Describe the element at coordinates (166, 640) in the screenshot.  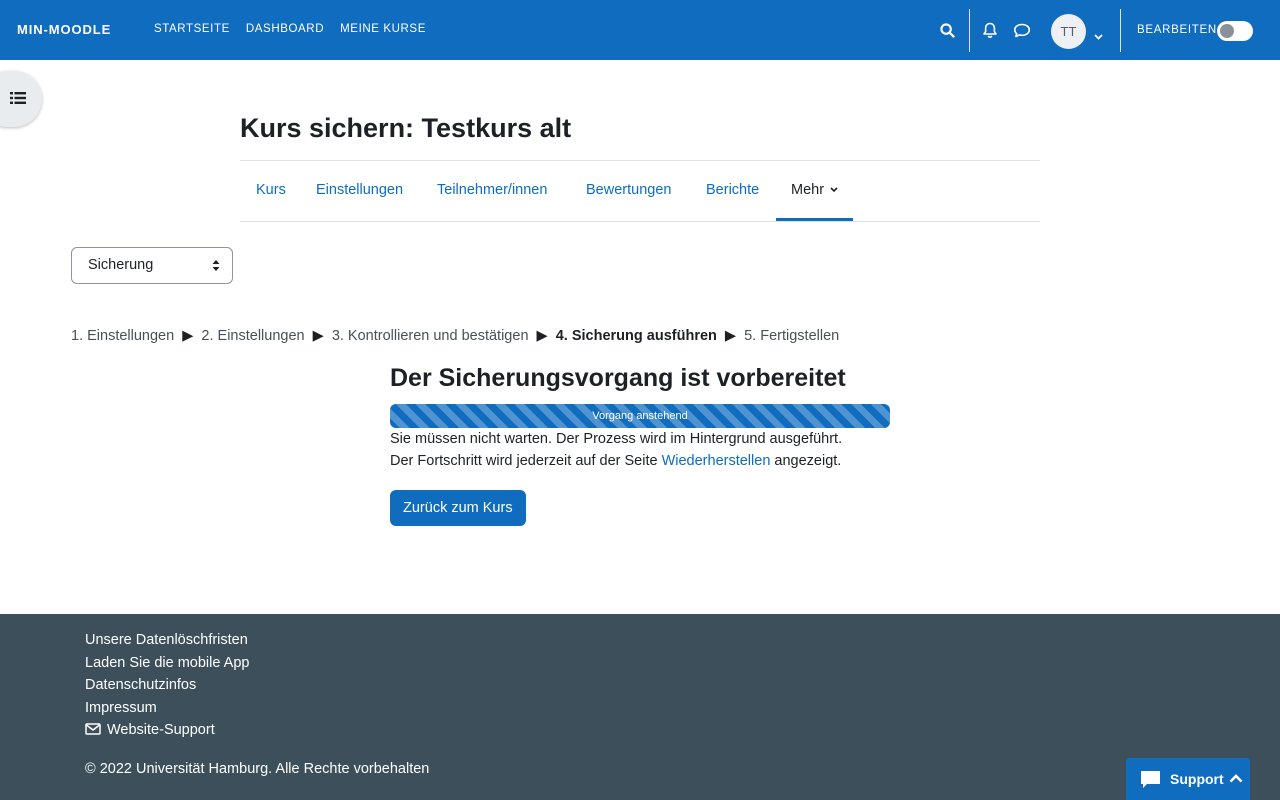
I see `footer-link-datenloeschfristen: Unsere Datenlöschfristen` at that location.